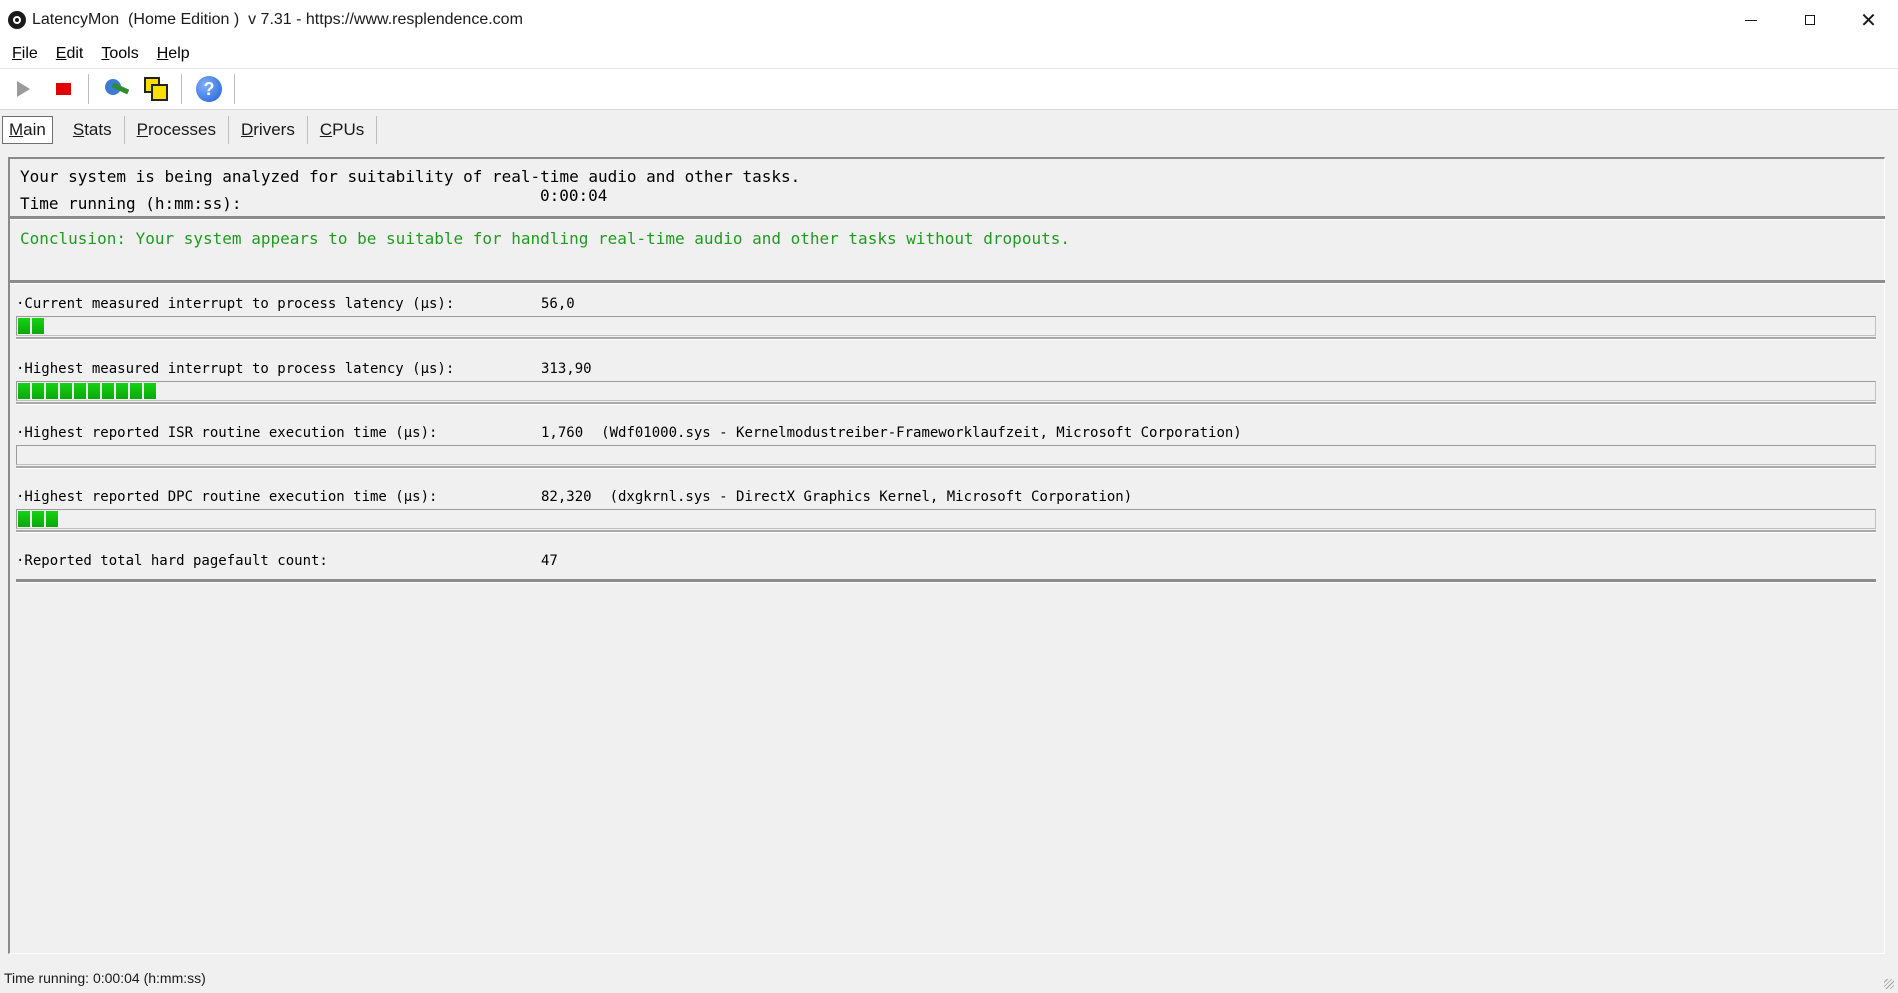  I want to click on window-controls: ✕, so click(1809, 20).